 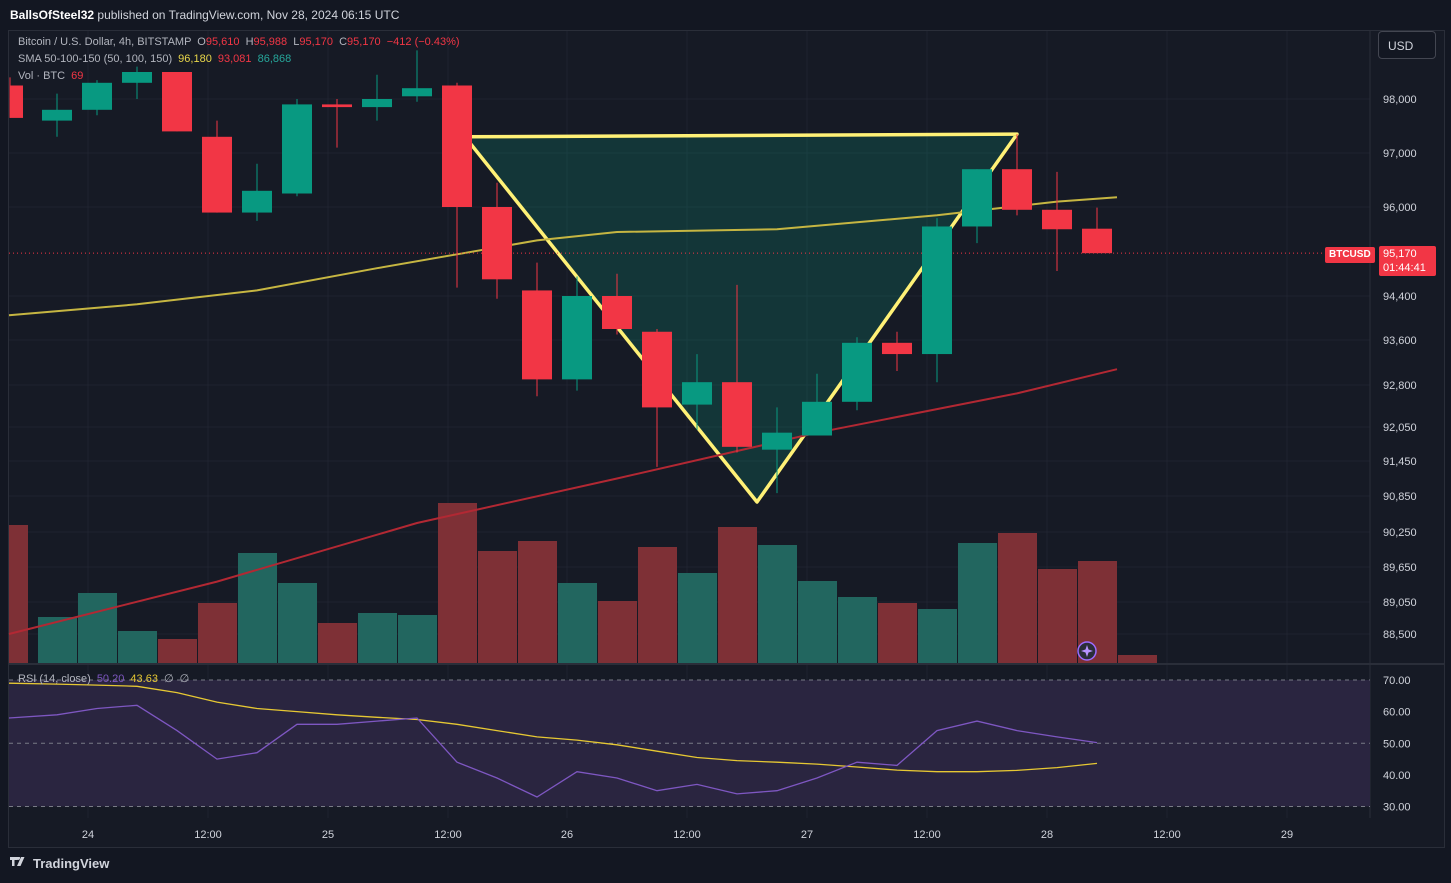 What do you see at coordinates (423, 42) in the screenshot?
I see `legend-change: −412 (−0.43%)` at bounding box center [423, 42].